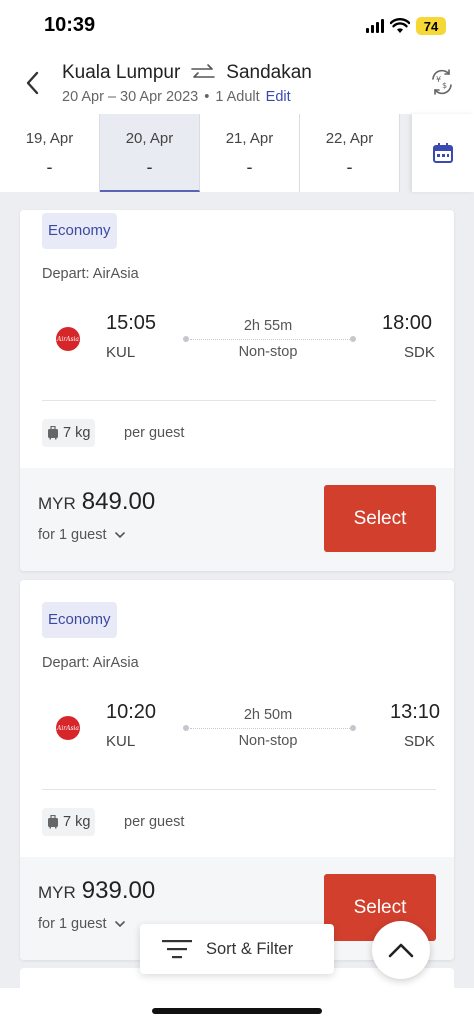 This screenshot has width=474, height=1024. I want to click on date-tab: 19, Apr -, so click(50, 153).